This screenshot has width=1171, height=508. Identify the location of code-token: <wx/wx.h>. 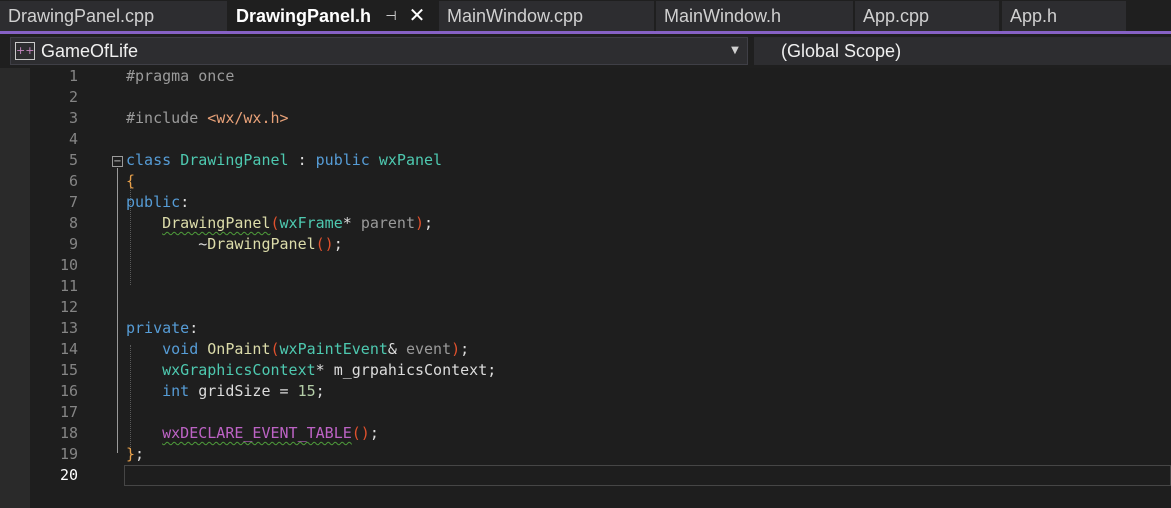
(248, 118).